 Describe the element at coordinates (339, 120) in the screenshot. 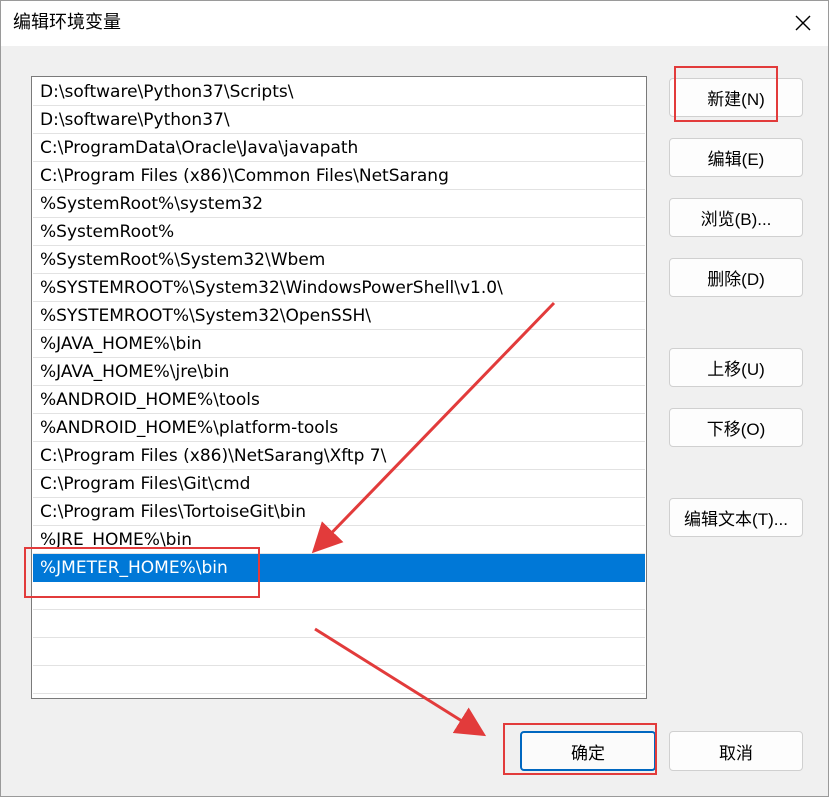

I see `path-entry: D:\software\Python37\` at that location.